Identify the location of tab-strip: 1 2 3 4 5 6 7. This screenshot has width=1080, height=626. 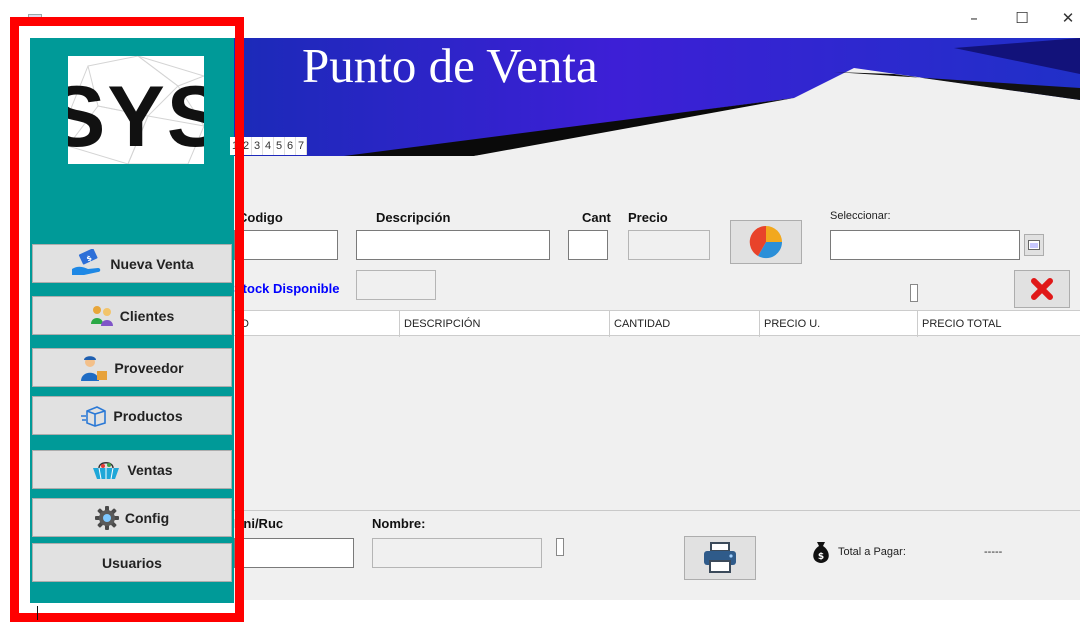
(268, 146).